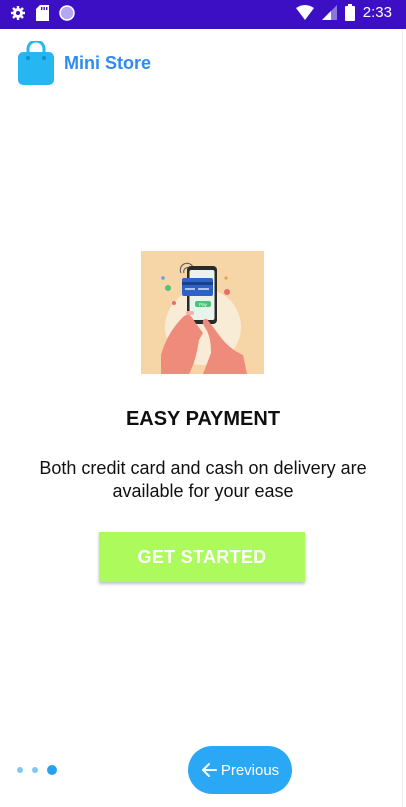 The height and width of the screenshot is (807, 406). I want to click on status-bar: 2:33, so click(203, 14).